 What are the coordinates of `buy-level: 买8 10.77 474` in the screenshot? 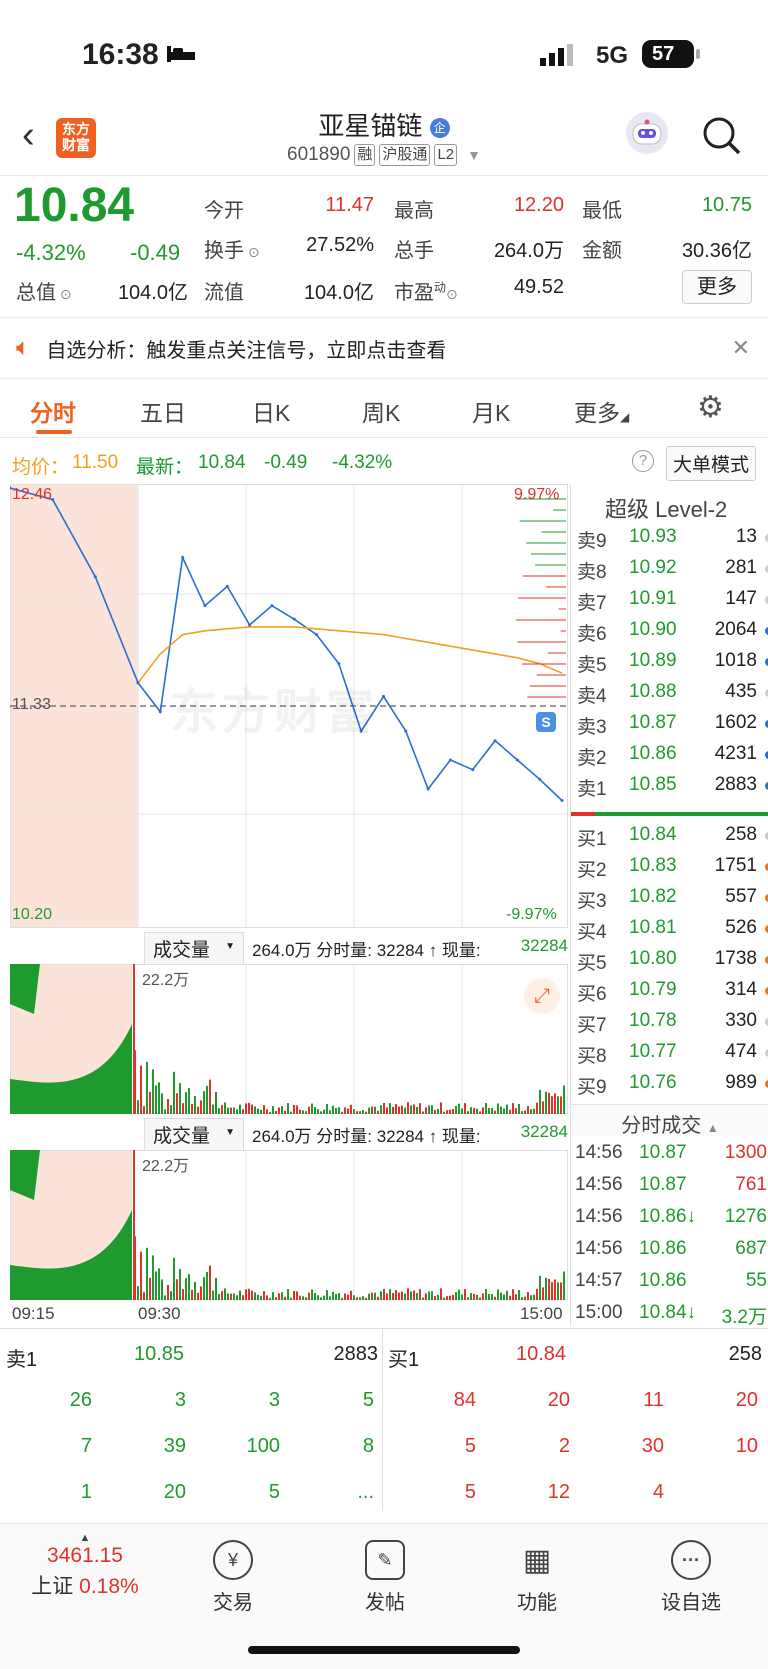 It's located at (672, 1052).